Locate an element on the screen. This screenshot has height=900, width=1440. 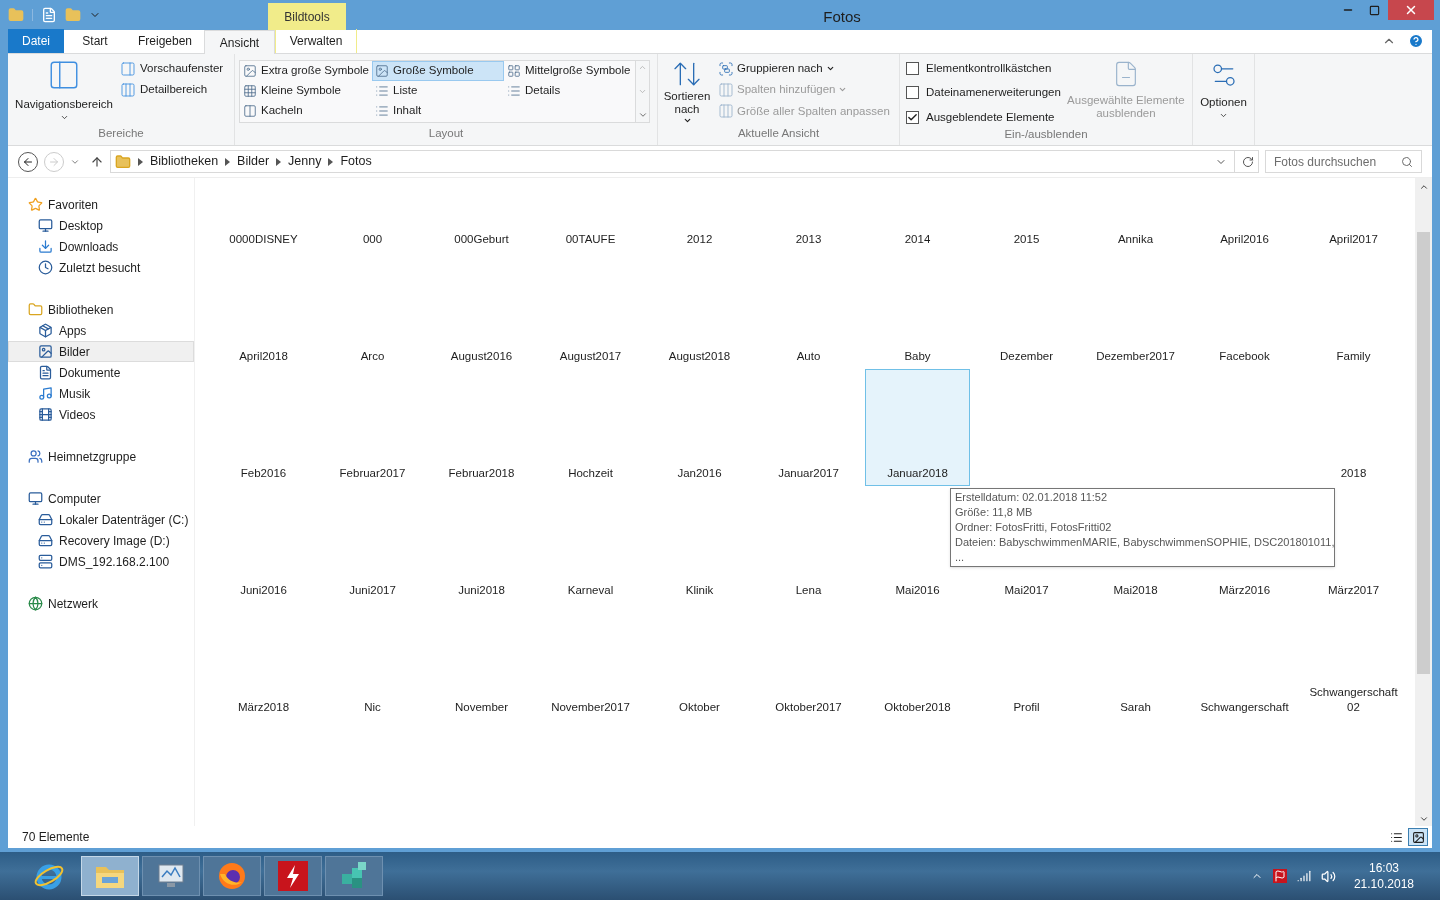
folder-item: 000 is located at coordinates (372, 239).